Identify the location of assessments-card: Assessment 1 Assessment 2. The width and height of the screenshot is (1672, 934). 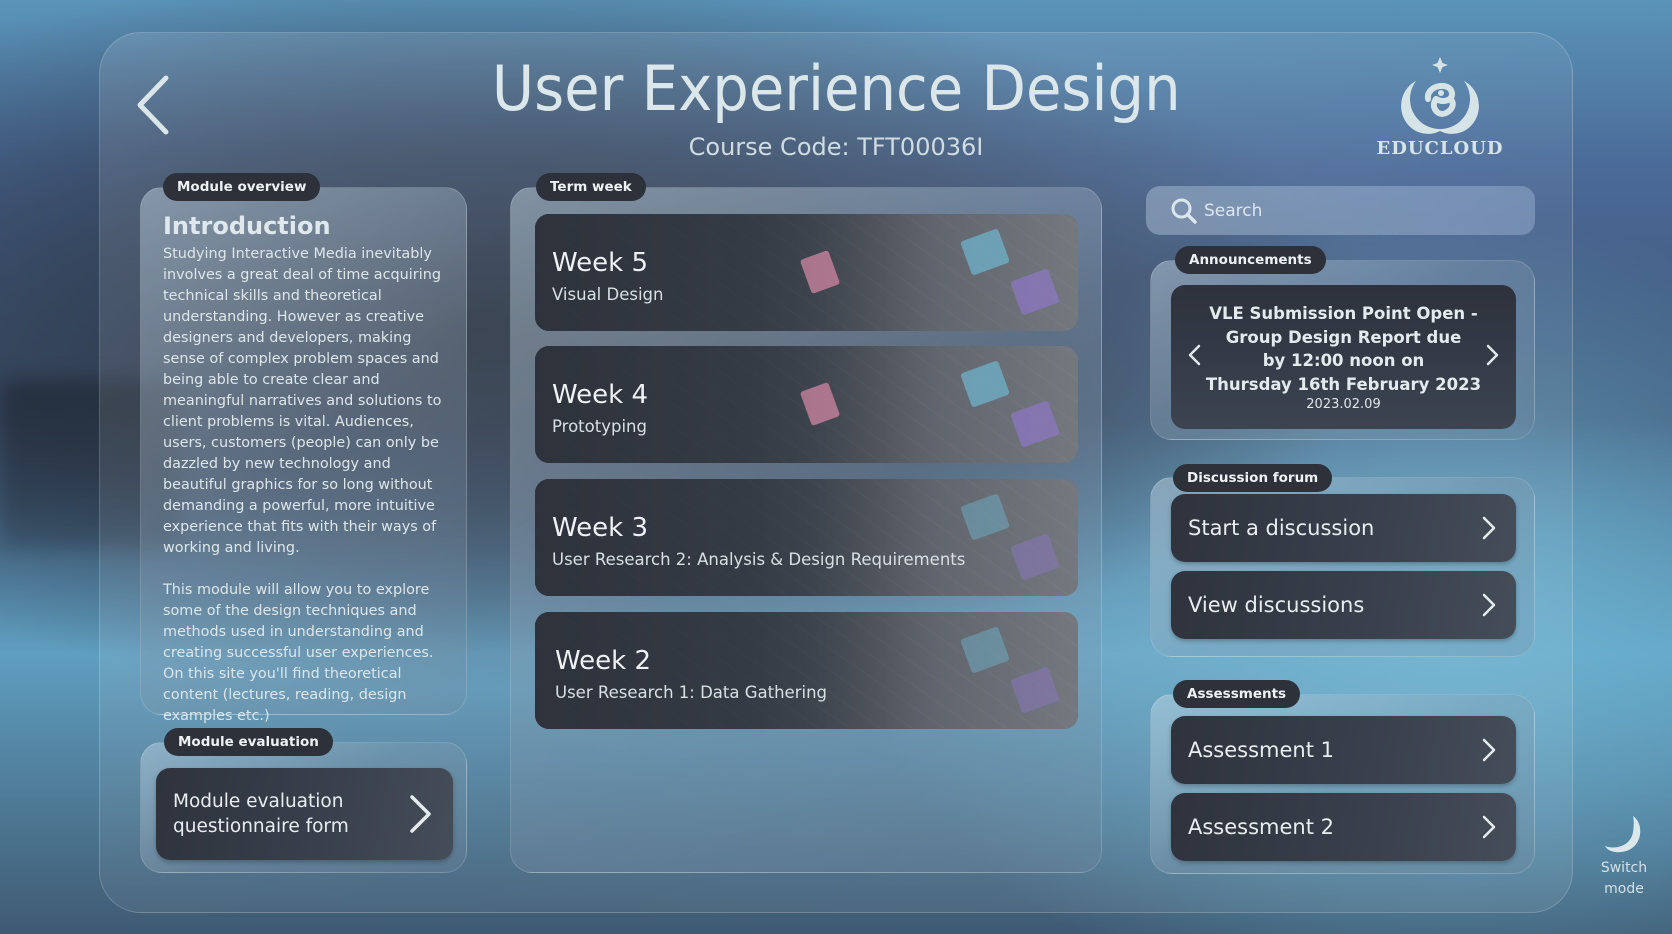
(1342, 784).